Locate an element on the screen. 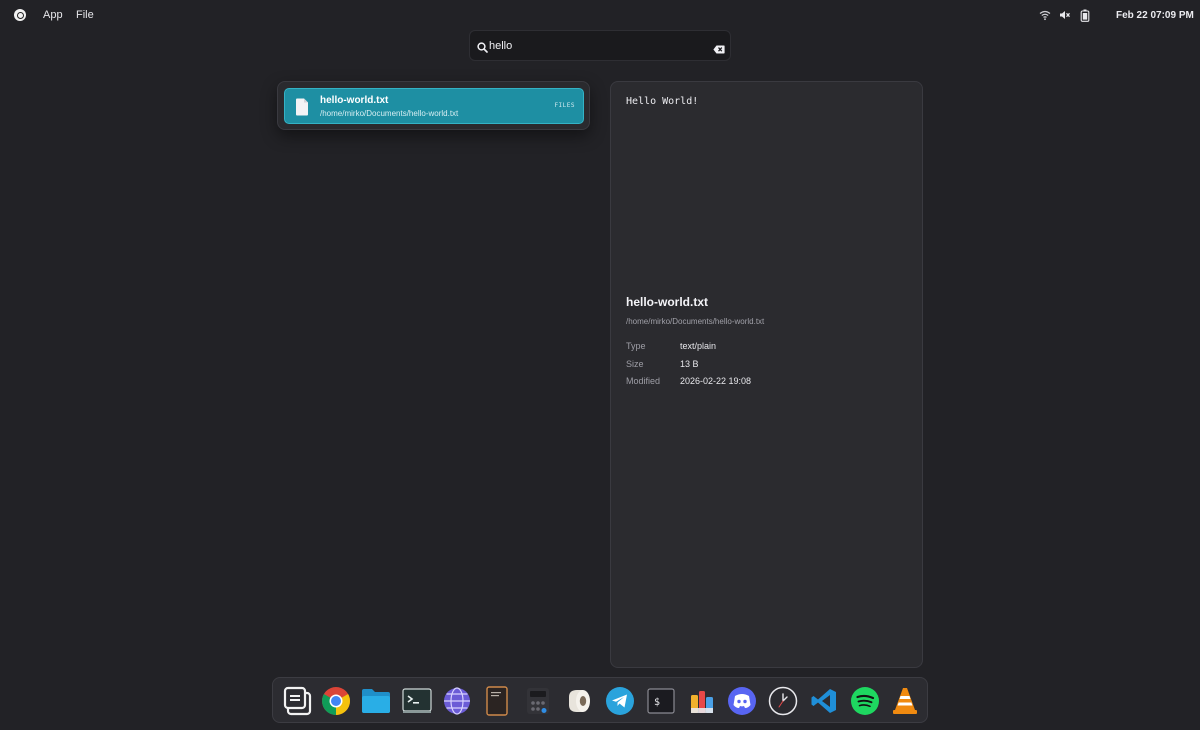 The image size is (1200, 730). meta-value: 2026-02-22 19:08 is located at coordinates (716, 381).